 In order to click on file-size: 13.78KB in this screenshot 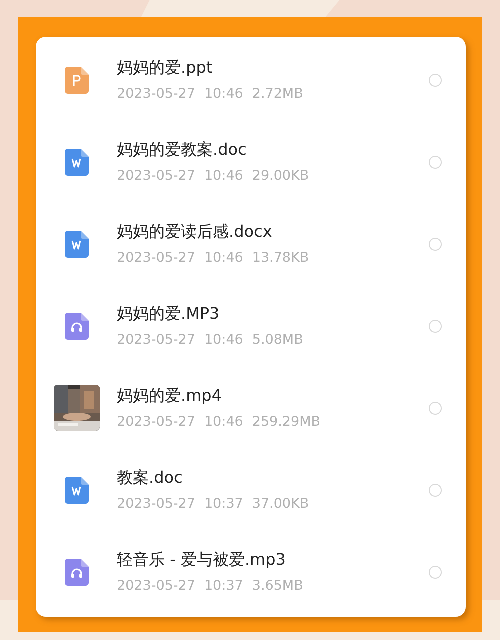, I will do `click(281, 258)`.